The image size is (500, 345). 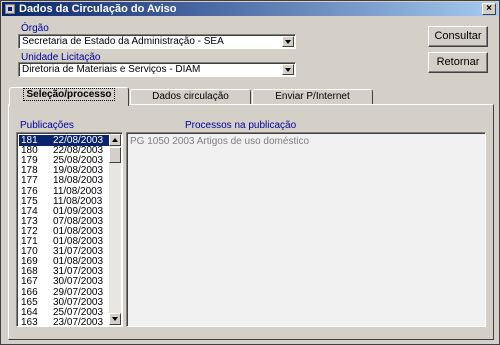 What do you see at coordinates (115, 319) in the screenshot?
I see `scroll-down-icon` at bounding box center [115, 319].